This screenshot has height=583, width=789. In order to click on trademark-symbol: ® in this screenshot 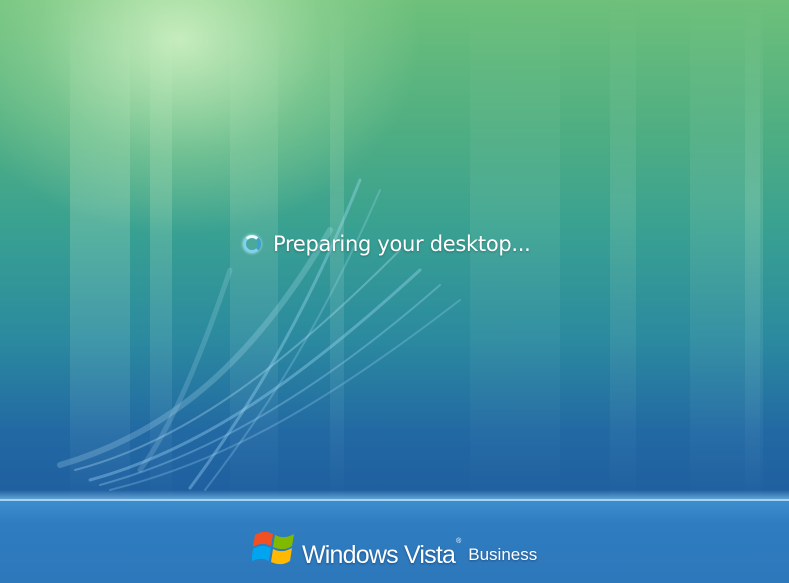, I will do `click(459, 541)`.